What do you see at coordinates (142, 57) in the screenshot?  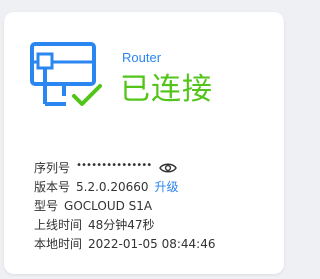 I see `device-type-label: Router` at bounding box center [142, 57].